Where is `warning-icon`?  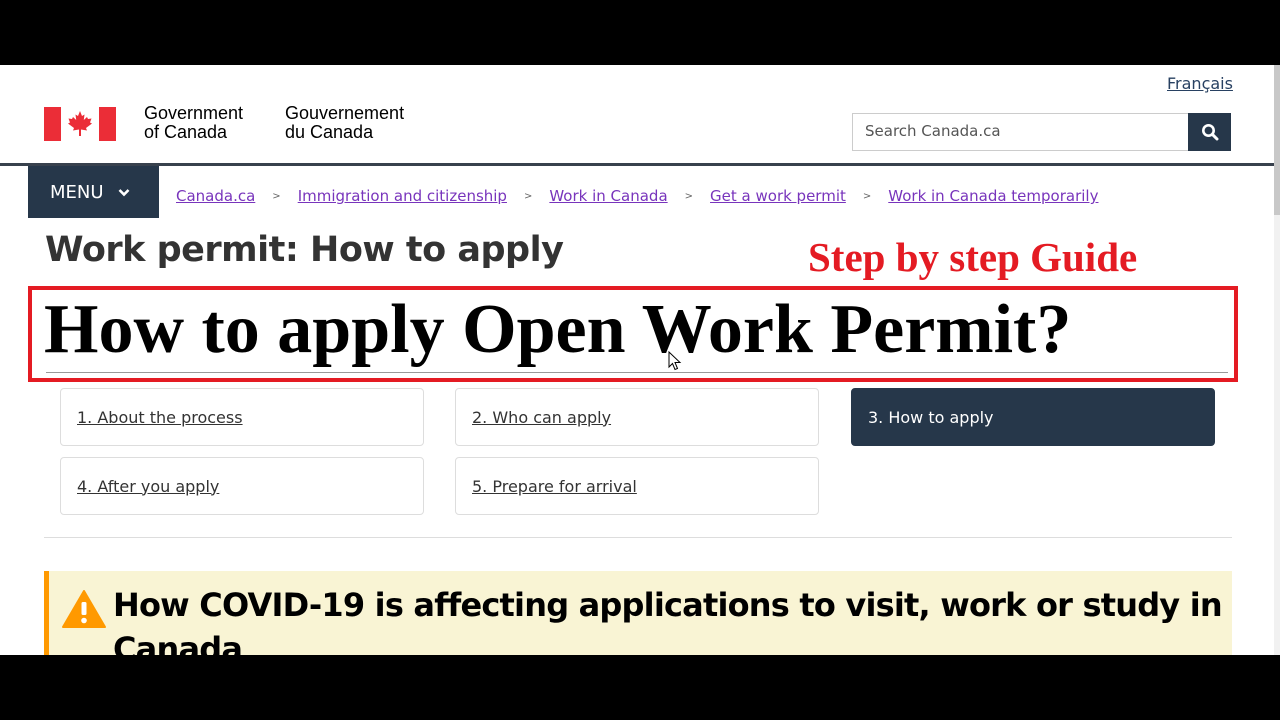 warning-icon is located at coordinates (84, 609).